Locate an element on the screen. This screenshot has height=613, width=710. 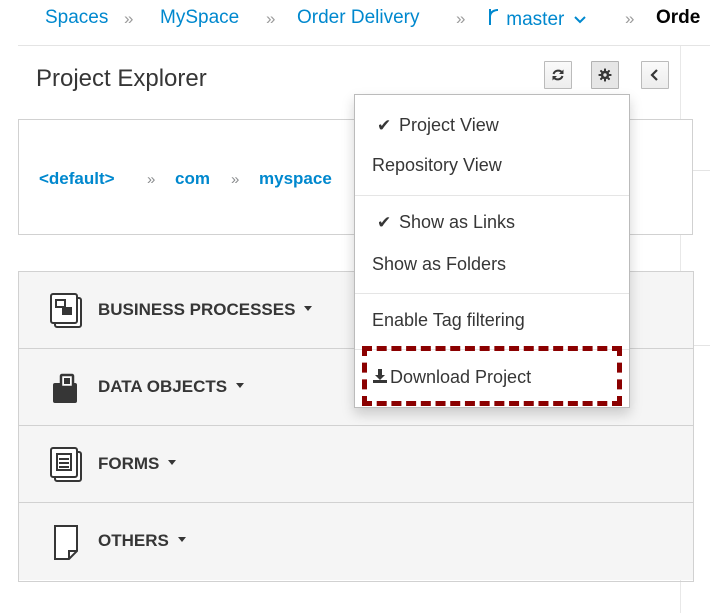
breadcrumb-spaces: Spaces is located at coordinates (76, 18).